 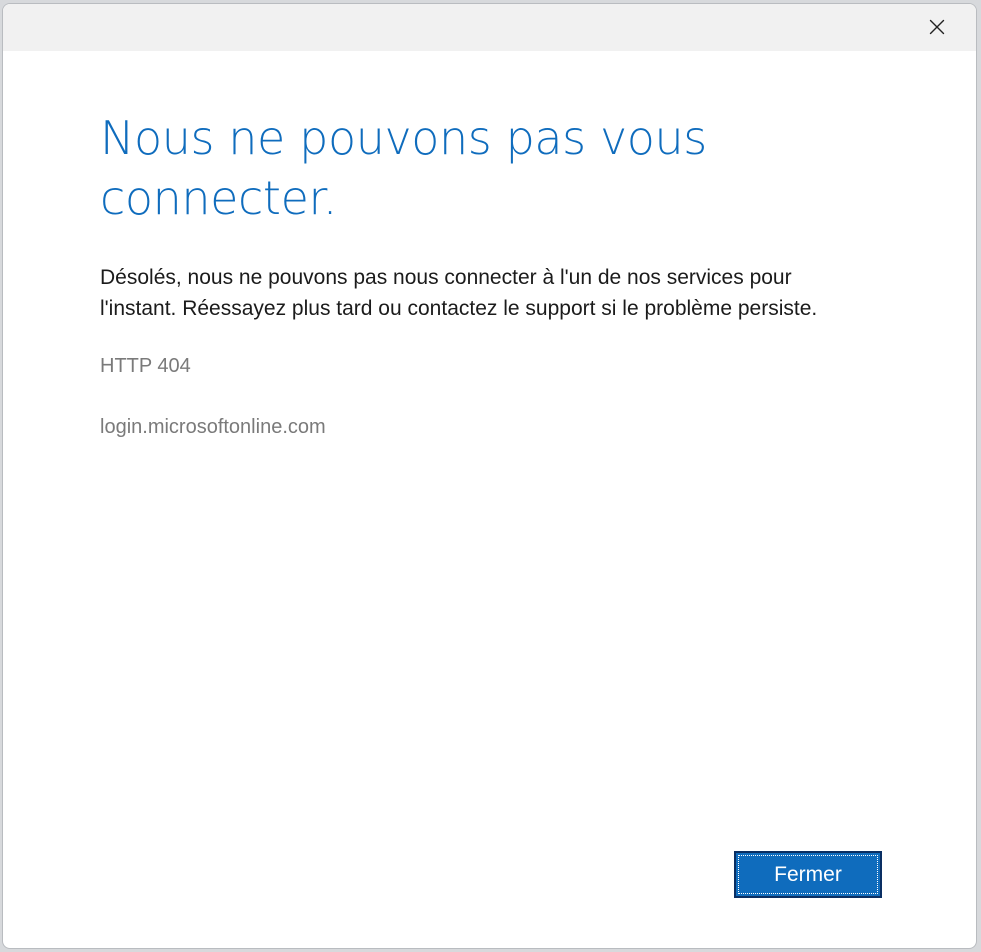 What do you see at coordinates (213, 427) in the screenshot?
I see `server-host: login.microsoftonline.com` at bounding box center [213, 427].